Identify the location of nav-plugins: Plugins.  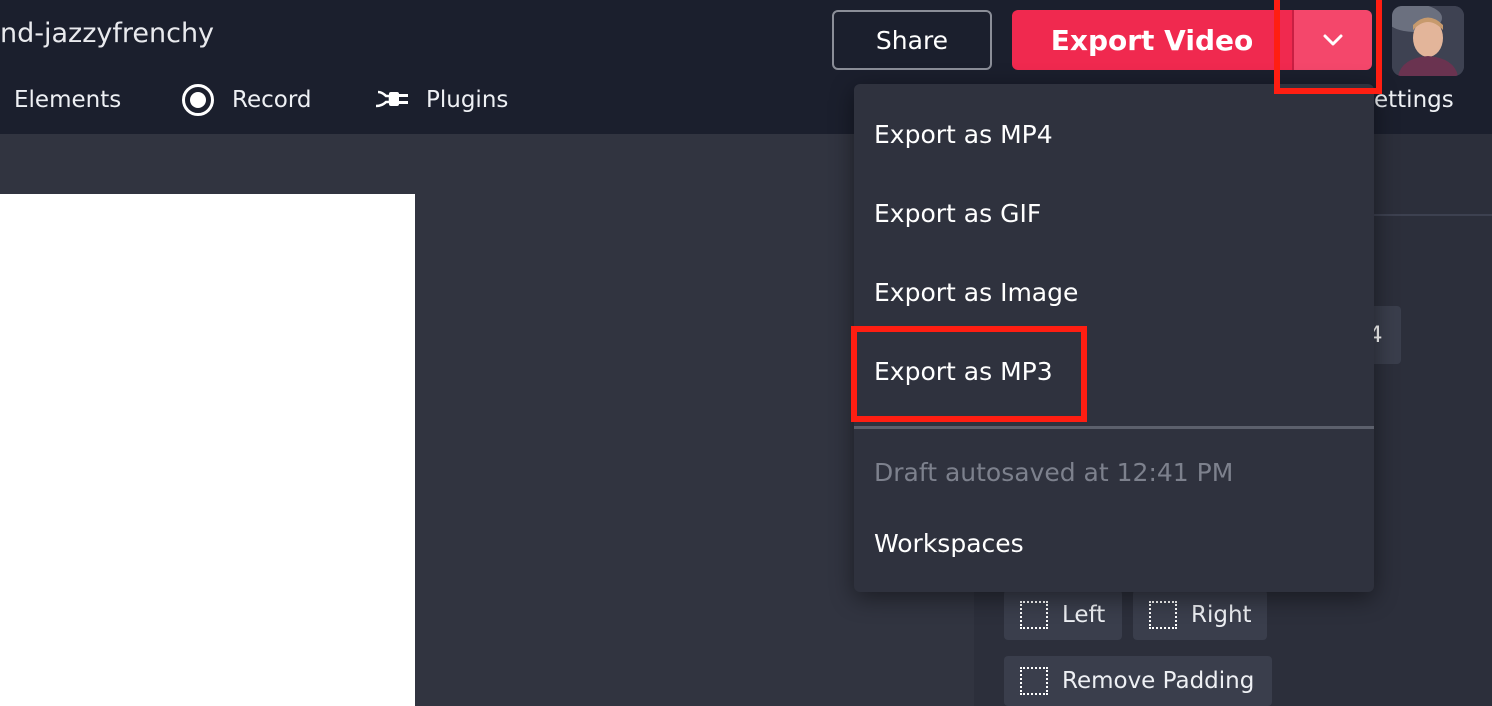
(441, 100).